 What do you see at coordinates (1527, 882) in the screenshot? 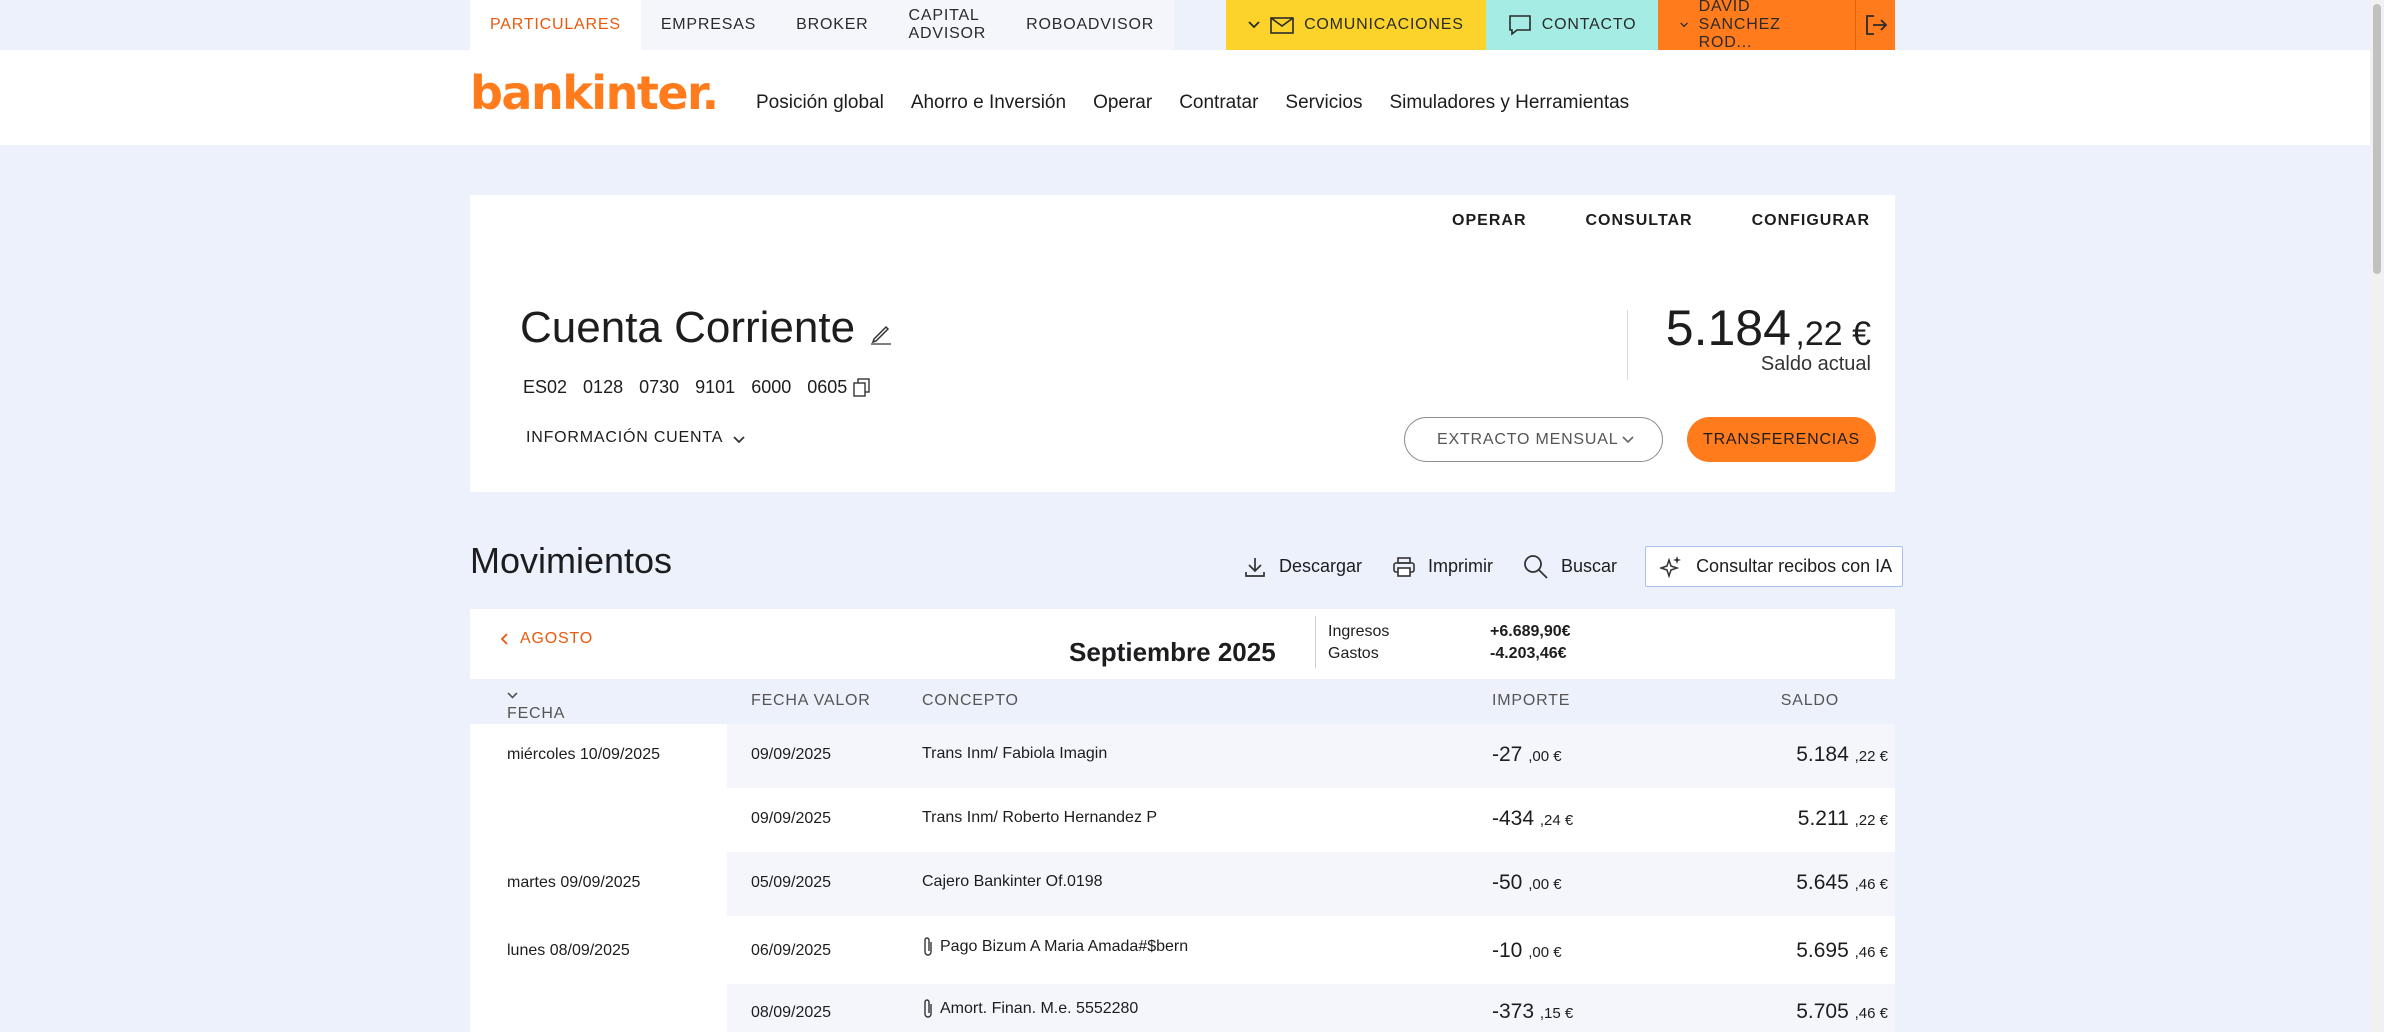
I see `importe: -50 ,00 €` at bounding box center [1527, 882].